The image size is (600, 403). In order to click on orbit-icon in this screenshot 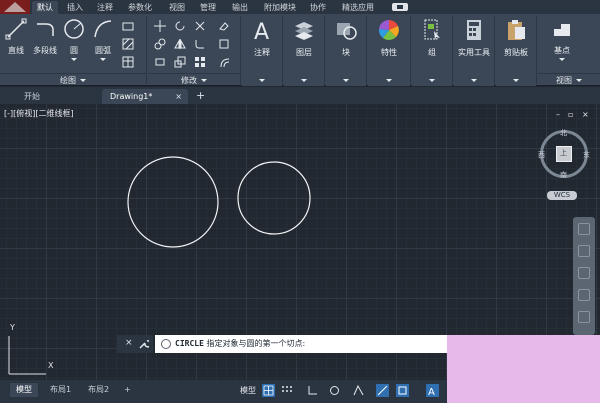, I will do `click(584, 295)`.